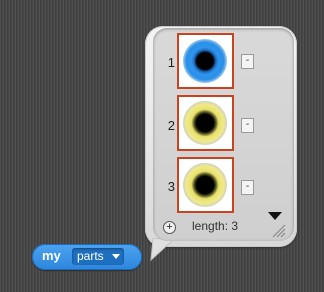 The width and height of the screenshot is (324, 292). What do you see at coordinates (169, 227) in the screenshot?
I see `plus-circle-icon: +` at bounding box center [169, 227].